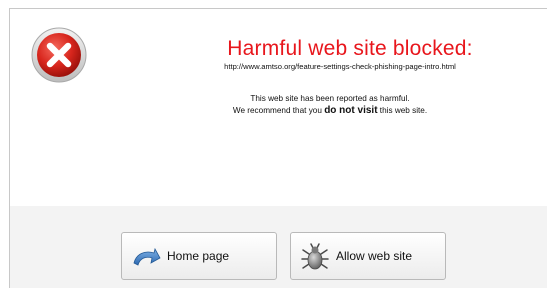 The height and width of the screenshot is (288, 547). I want to click on home-page-button: Home page, so click(199, 256).